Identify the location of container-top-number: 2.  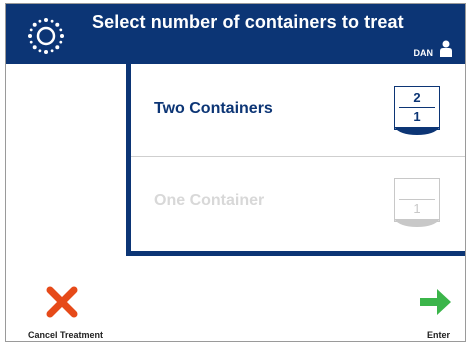
(417, 97).